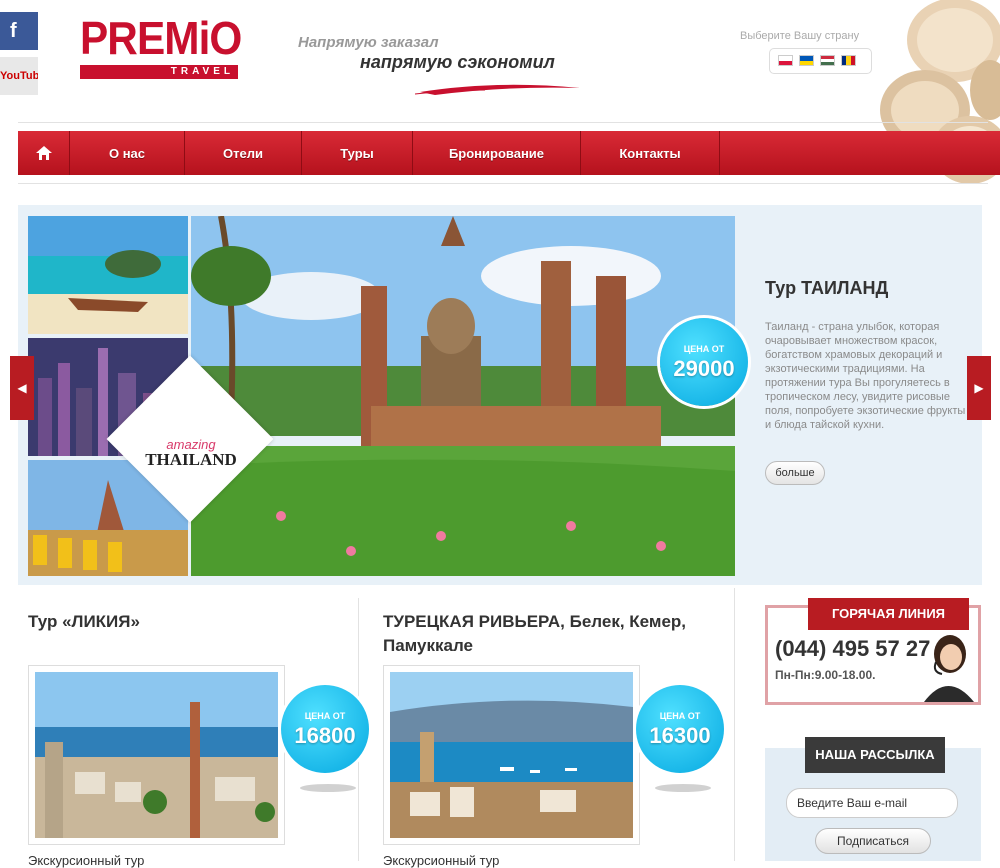 The width and height of the screenshot is (1000, 868). Describe the element at coordinates (127, 153) in the screenshot. I see `nav-about: О нас` at that location.